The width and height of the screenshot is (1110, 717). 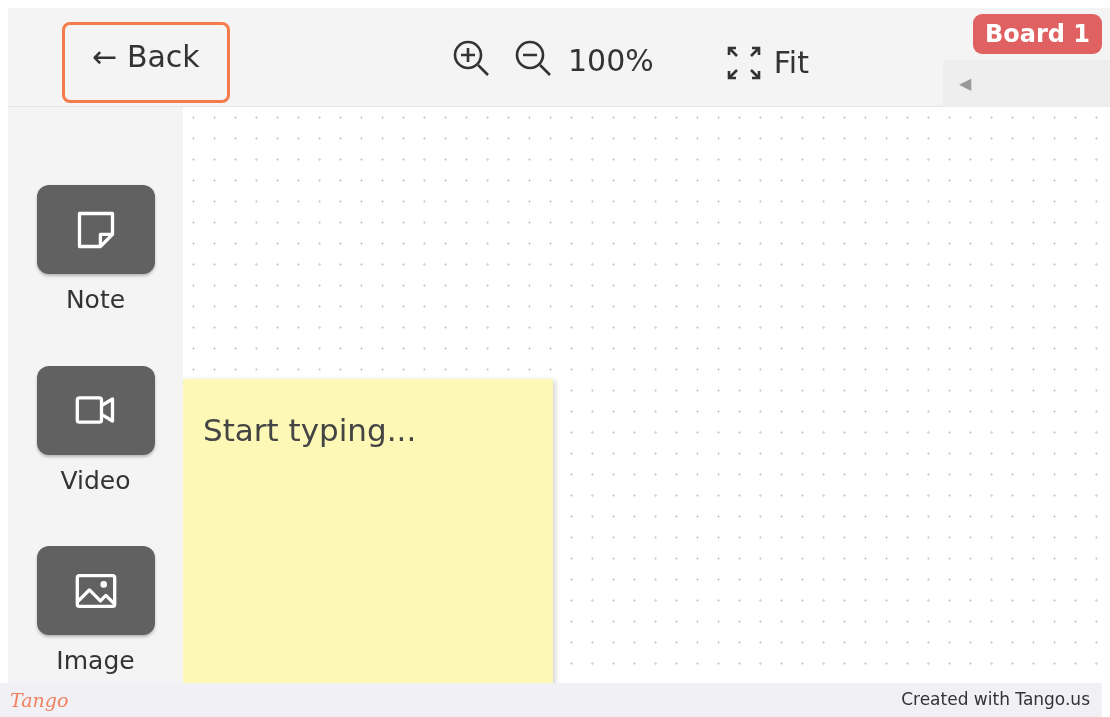 What do you see at coordinates (95, 229) in the screenshot?
I see `note-tool-button` at bounding box center [95, 229].